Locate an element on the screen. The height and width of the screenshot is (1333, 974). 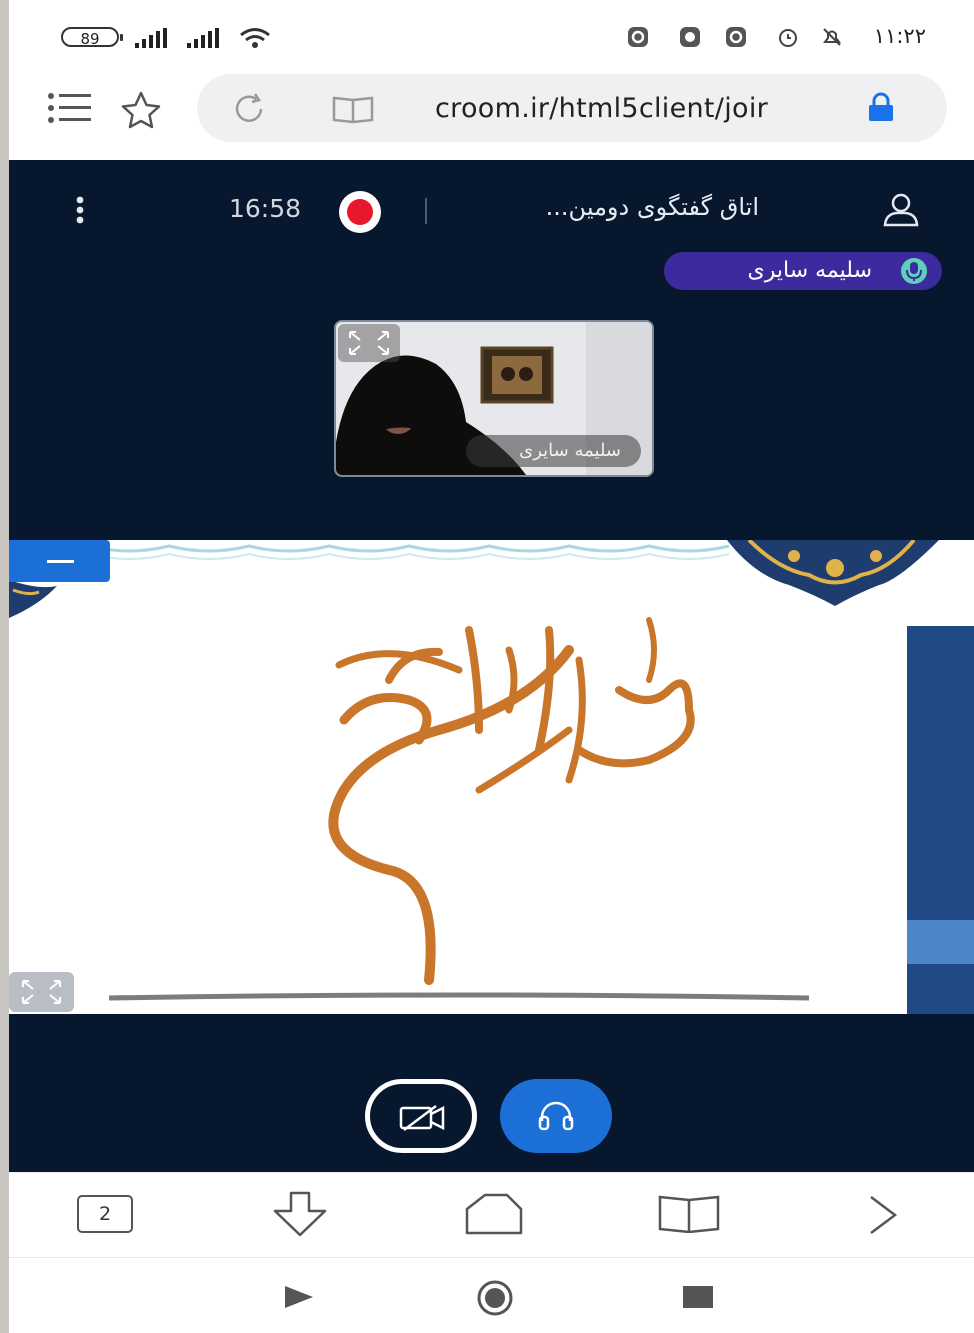
minus-icon is located at coordinates (60, 561).